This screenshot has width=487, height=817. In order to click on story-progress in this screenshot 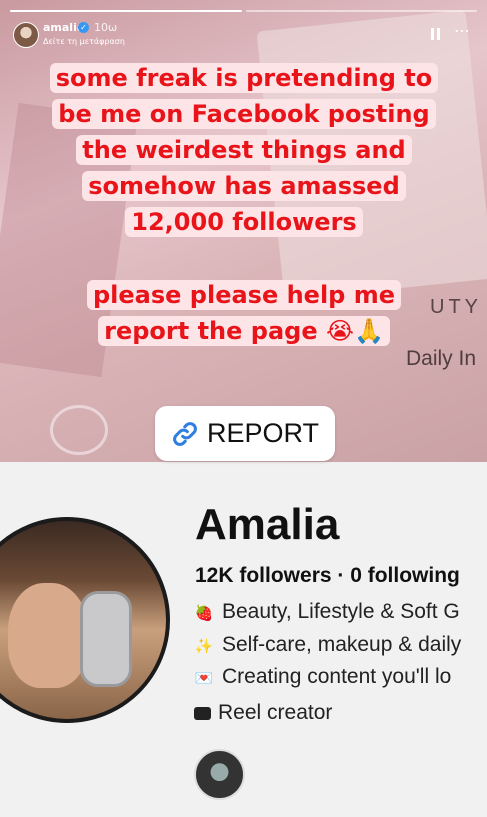, I will do `click(243, 11)`.